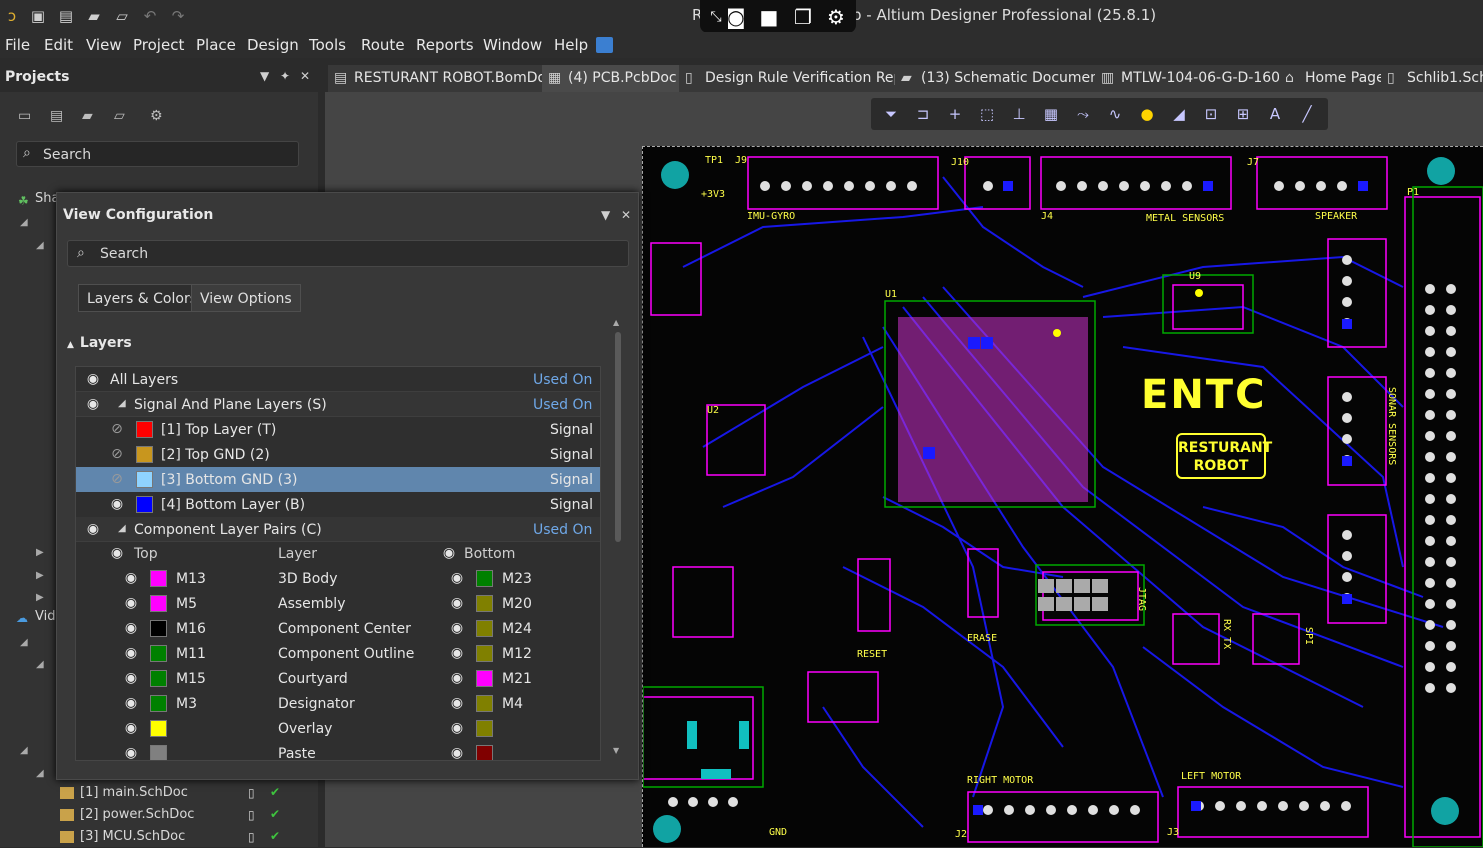  What do you see at coordinates (769, 17) in the screenshot?
I see `video-icon: ■` at bounding box center [769, 17].